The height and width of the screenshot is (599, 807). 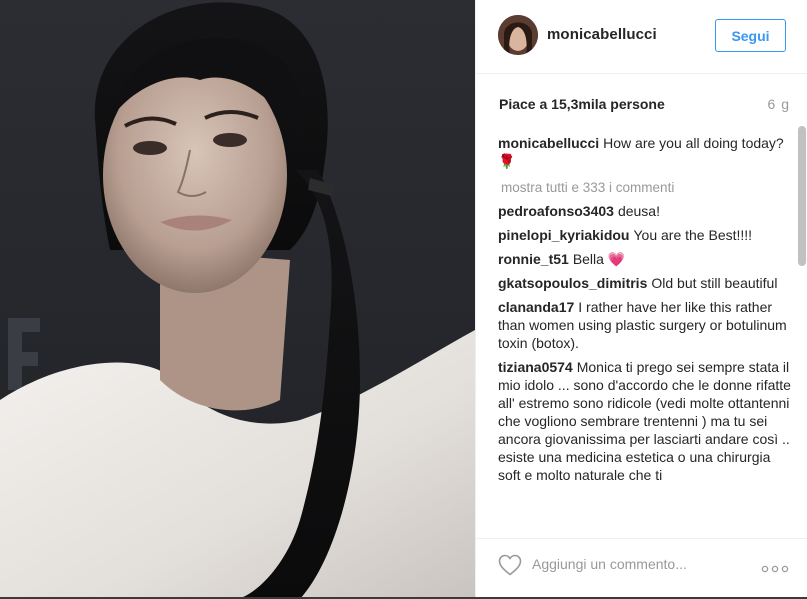 What do you see at coordinates (638, 211) in the screenshot?
I see `comment-text: deusa!` at bounding box center [638, 211].